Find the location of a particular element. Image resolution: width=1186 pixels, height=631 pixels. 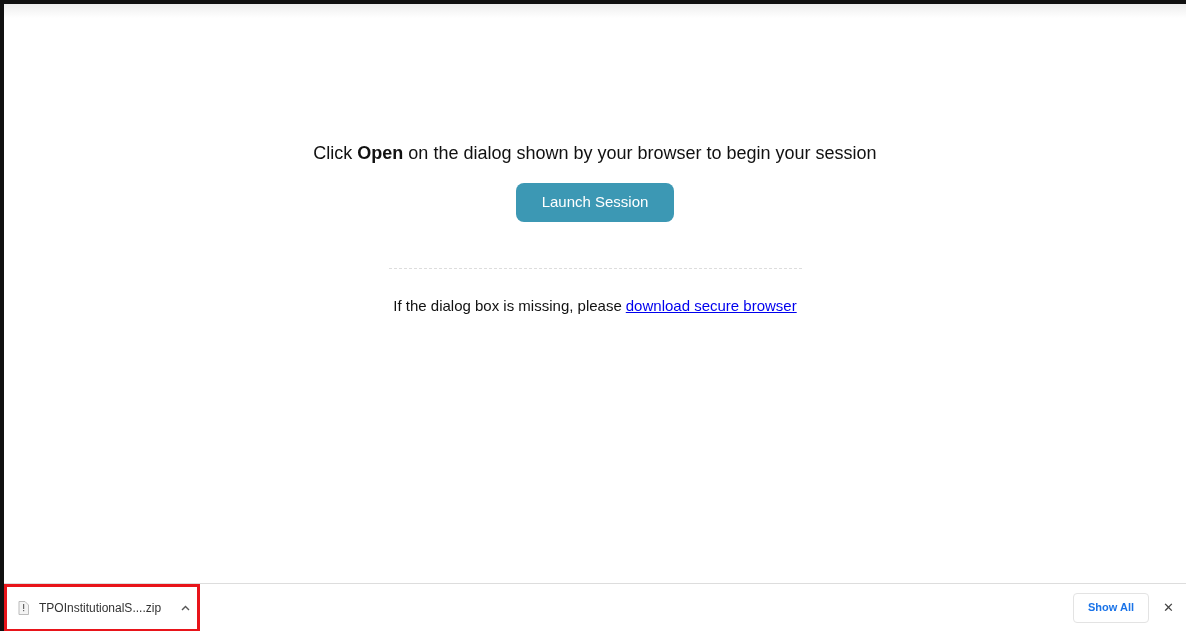

close-button: ✕ is located at coordinates (1168, 607).